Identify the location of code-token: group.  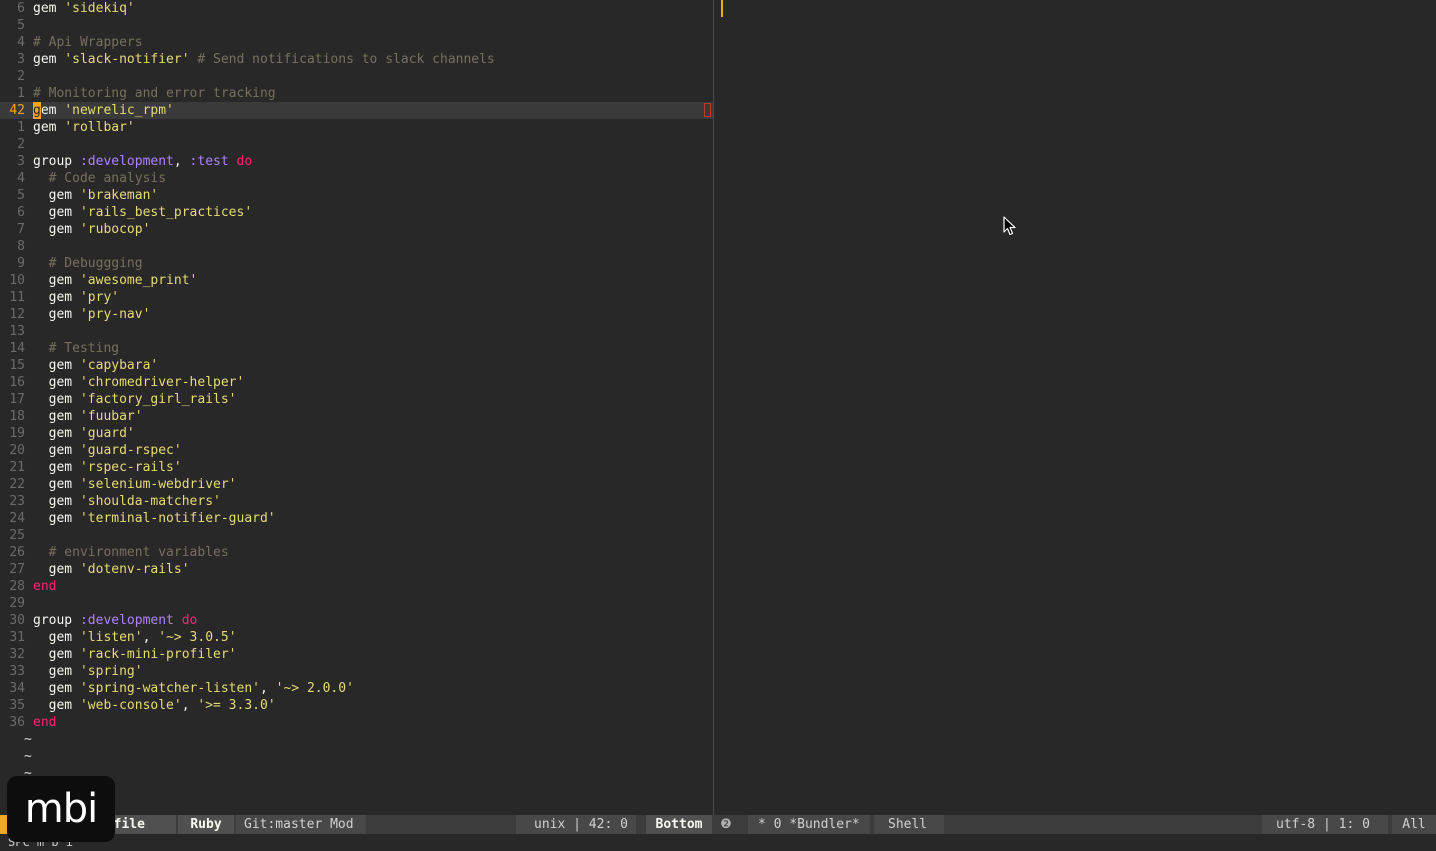
(56, 620).